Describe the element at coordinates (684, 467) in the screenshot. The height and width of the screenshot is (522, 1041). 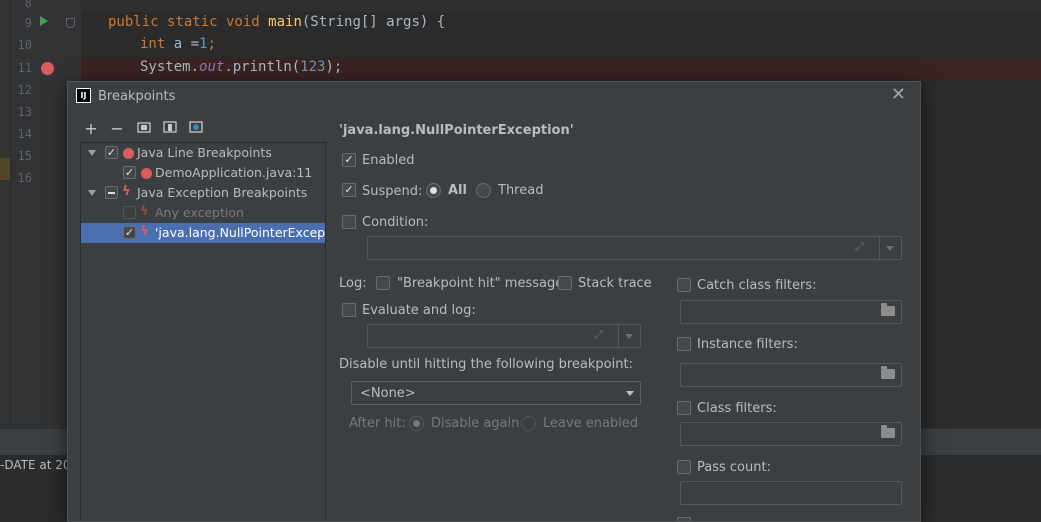
I see `pass-count-checkbox` at that location.